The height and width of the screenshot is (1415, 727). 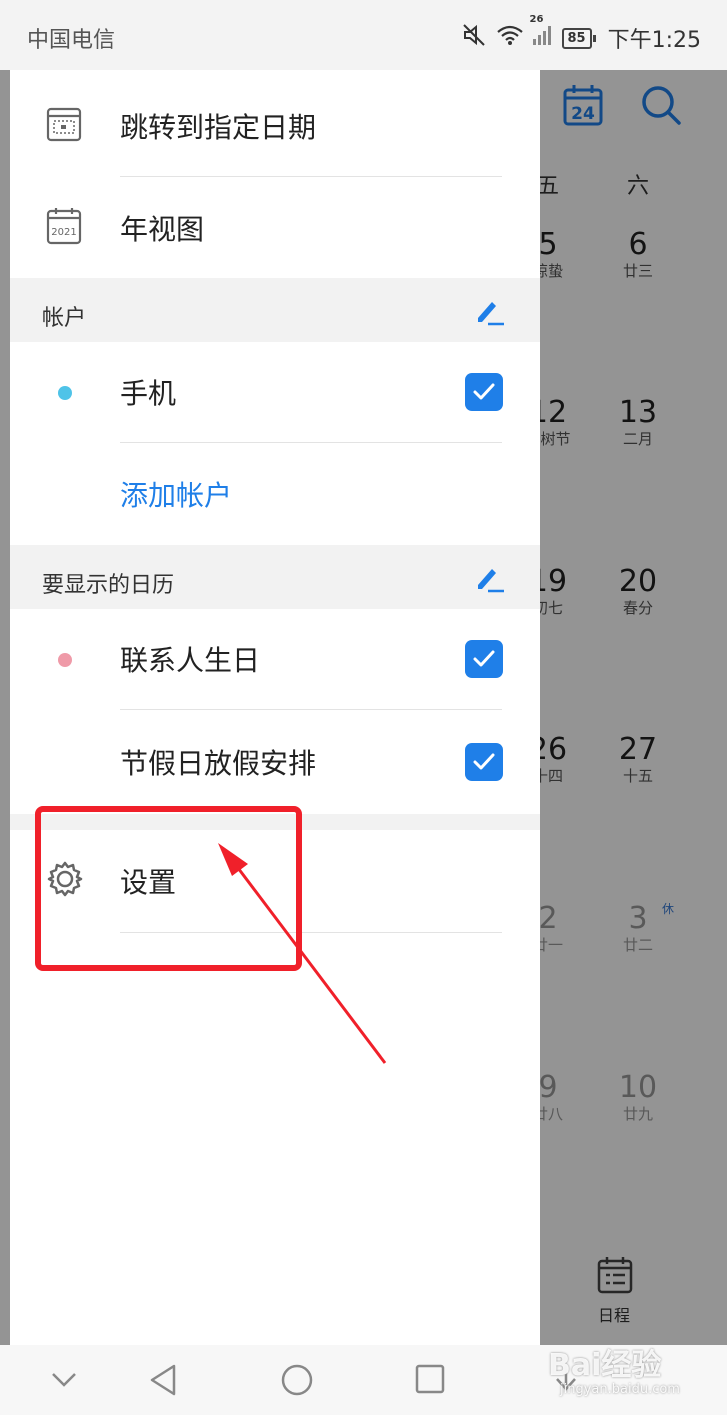 What do you see at coordinates (542, 33) in the screenshot?
I see `cellular-signal-icon: 26` at bounding box center [542, 33].